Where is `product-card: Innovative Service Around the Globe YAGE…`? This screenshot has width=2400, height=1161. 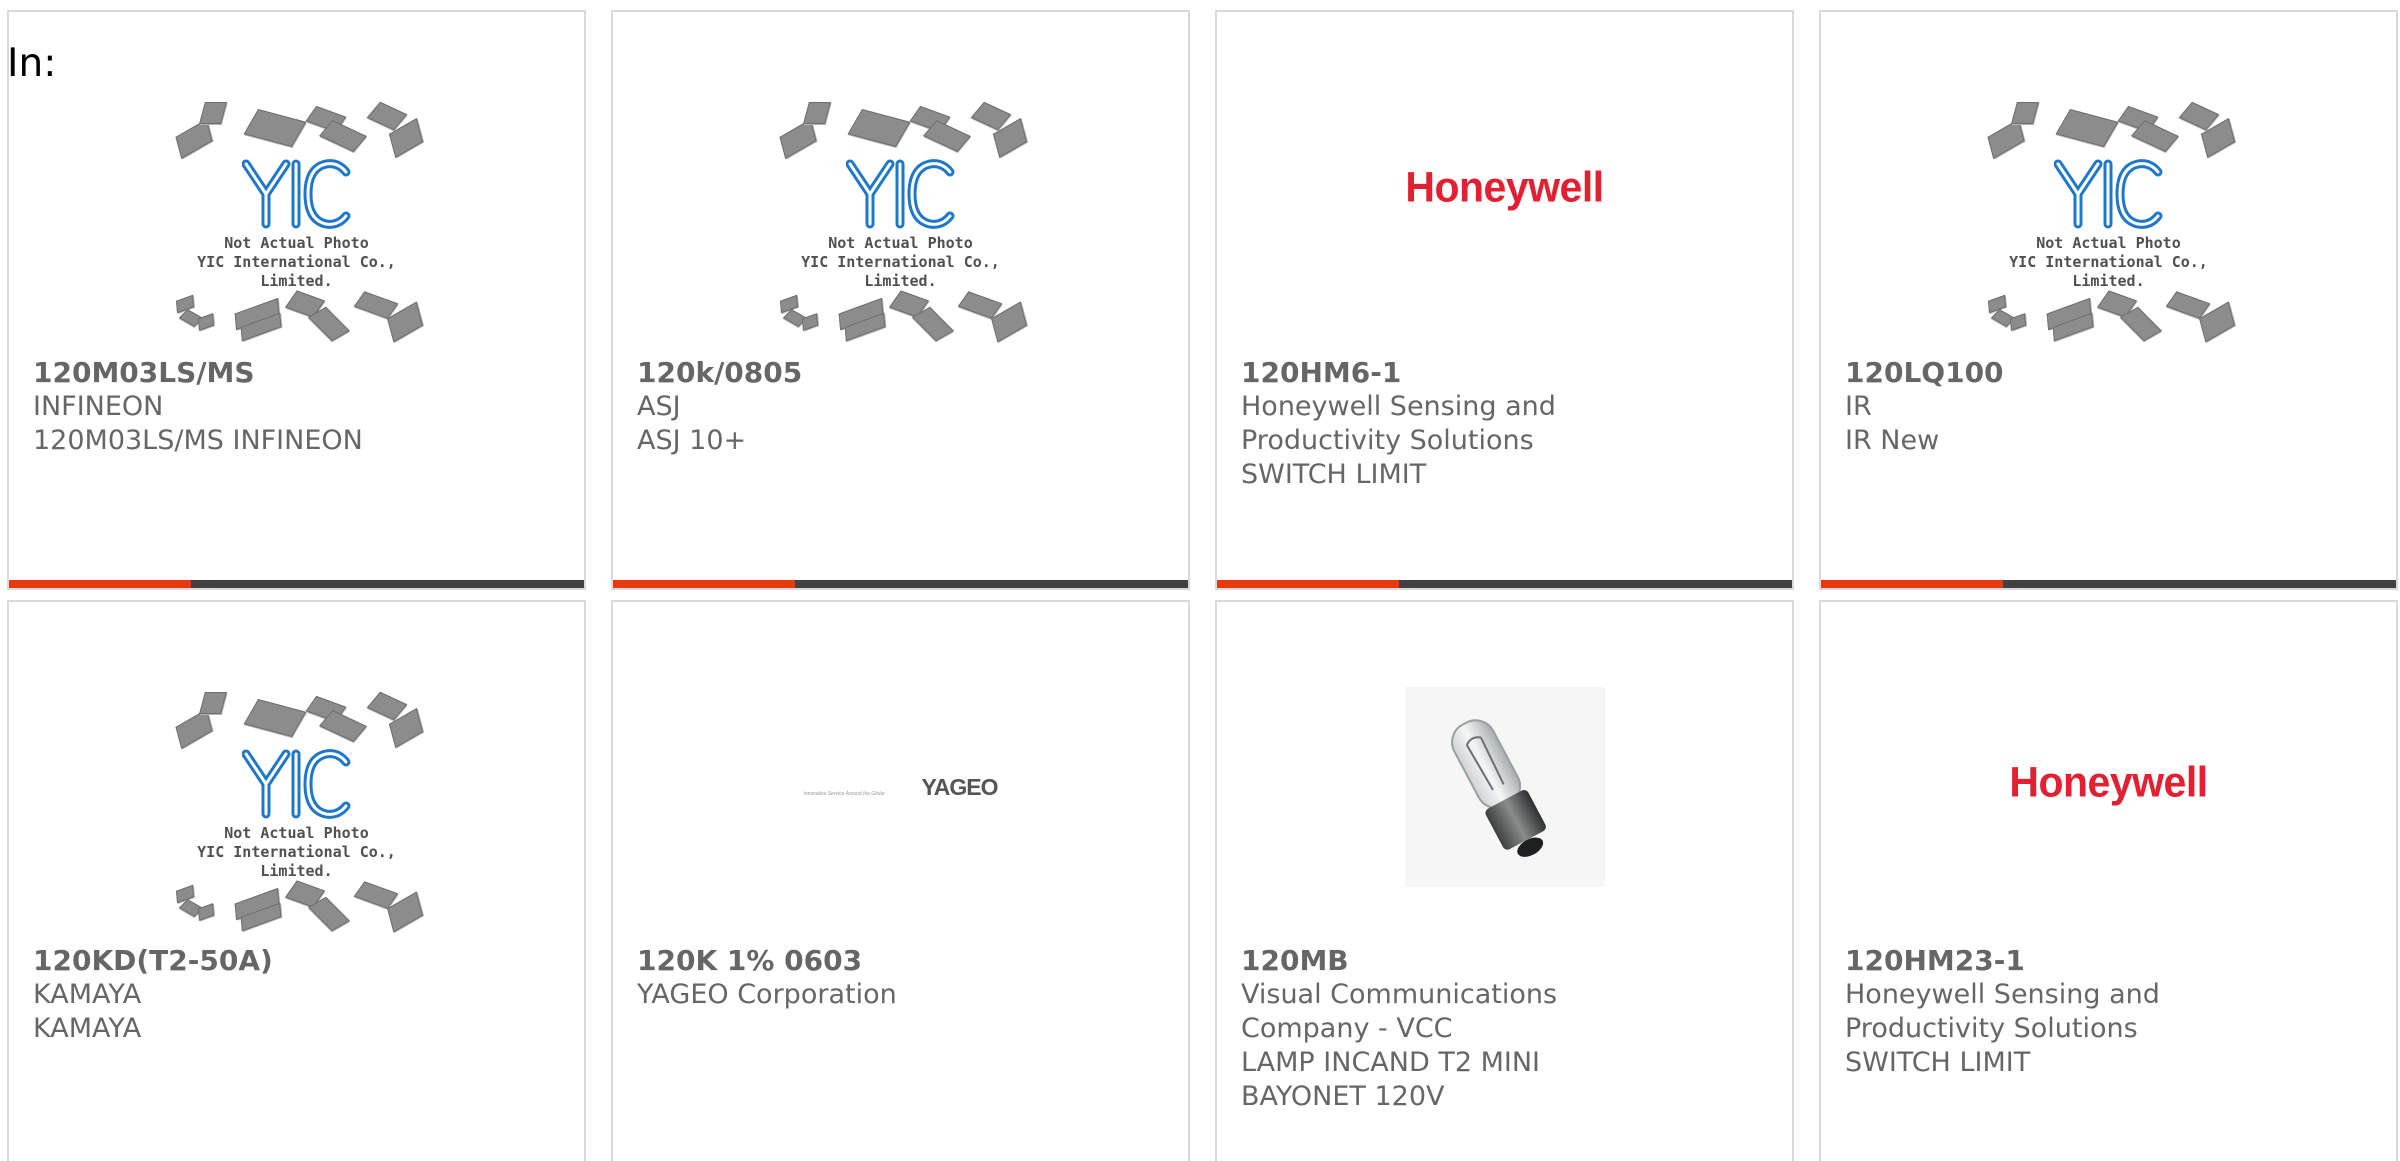 product-card: Innovative Service Around the Globe YAGE… is located at coordinates (900, 880).